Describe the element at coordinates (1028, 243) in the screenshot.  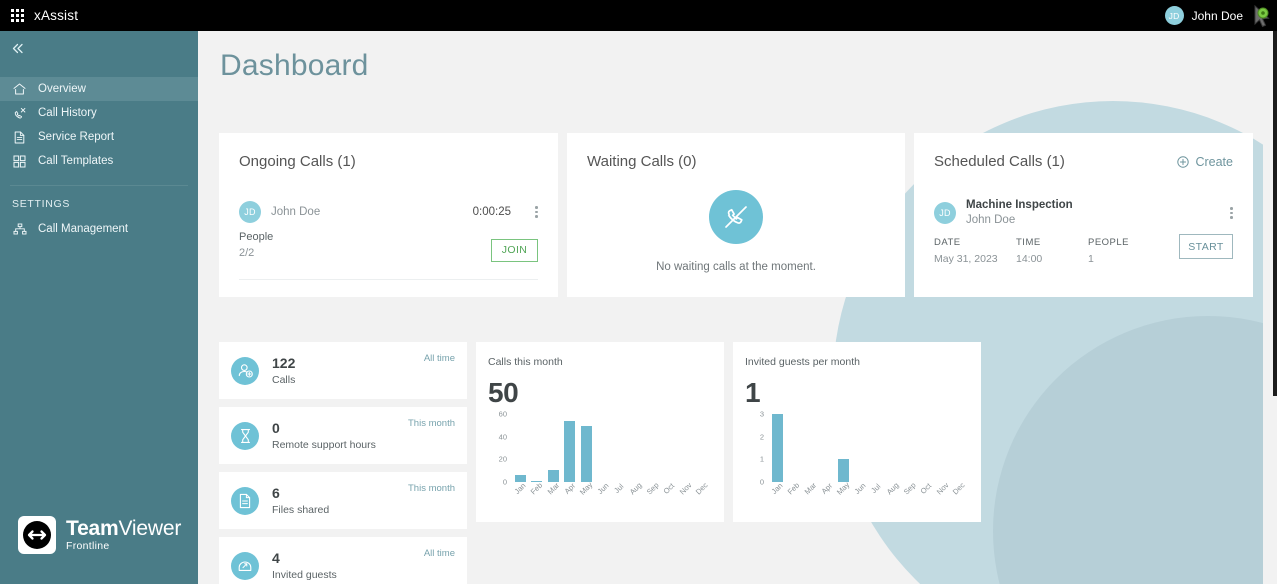
I see `scheduled-time-key: TIME` at that location.